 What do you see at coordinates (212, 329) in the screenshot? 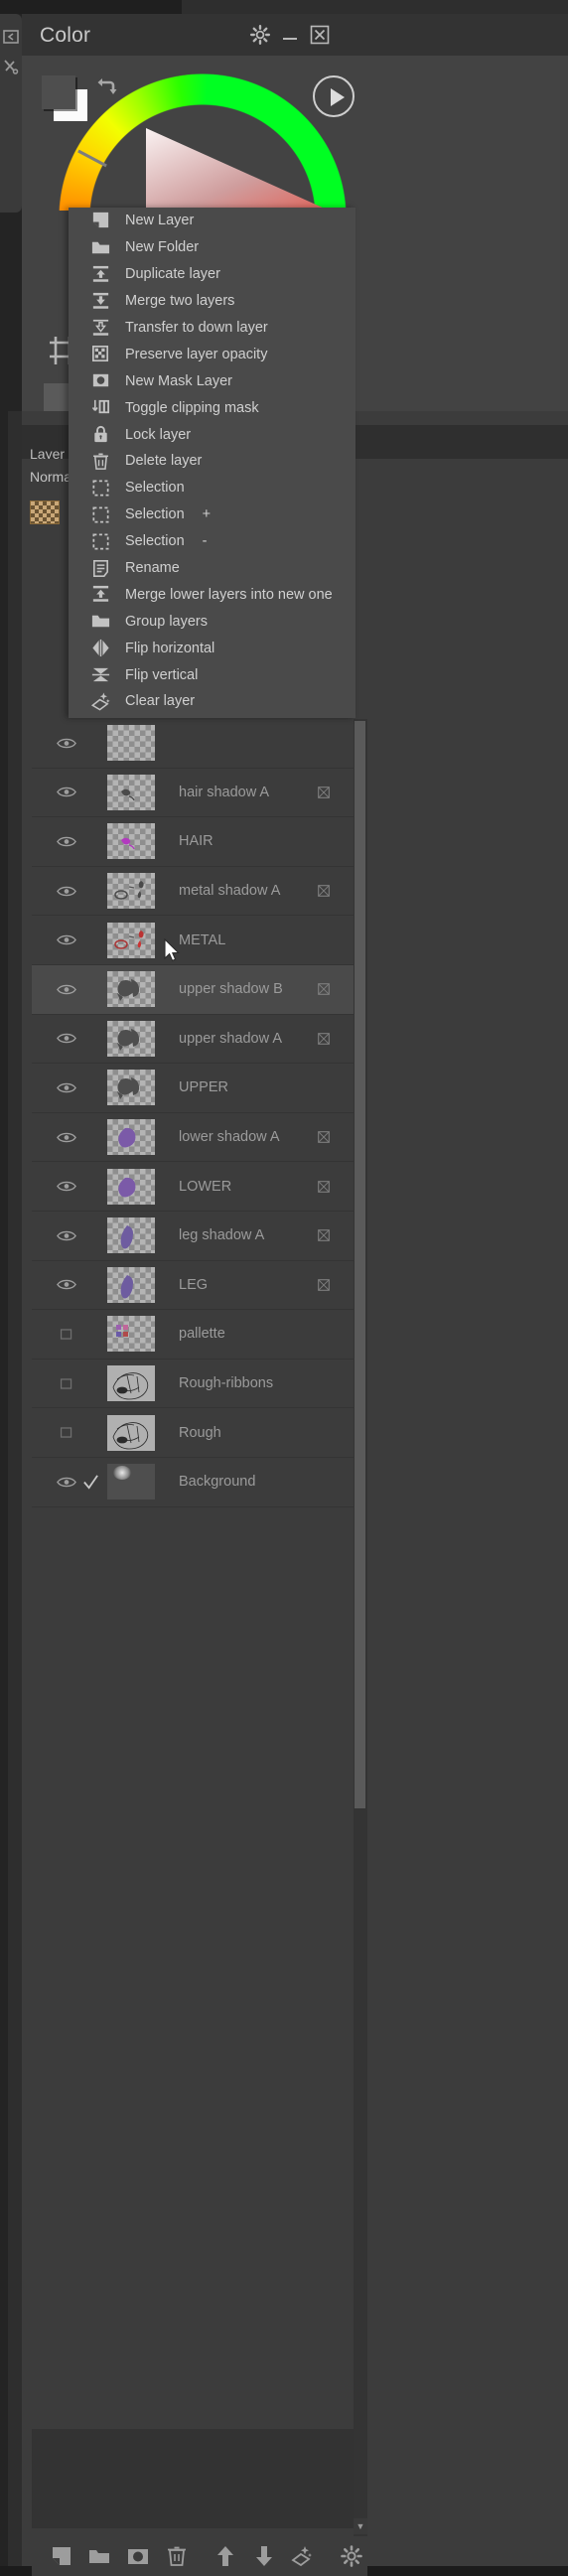
I see `menu-item-transfer-to-down-layer: Transfer to down layer` at bounding box center [212, 329].